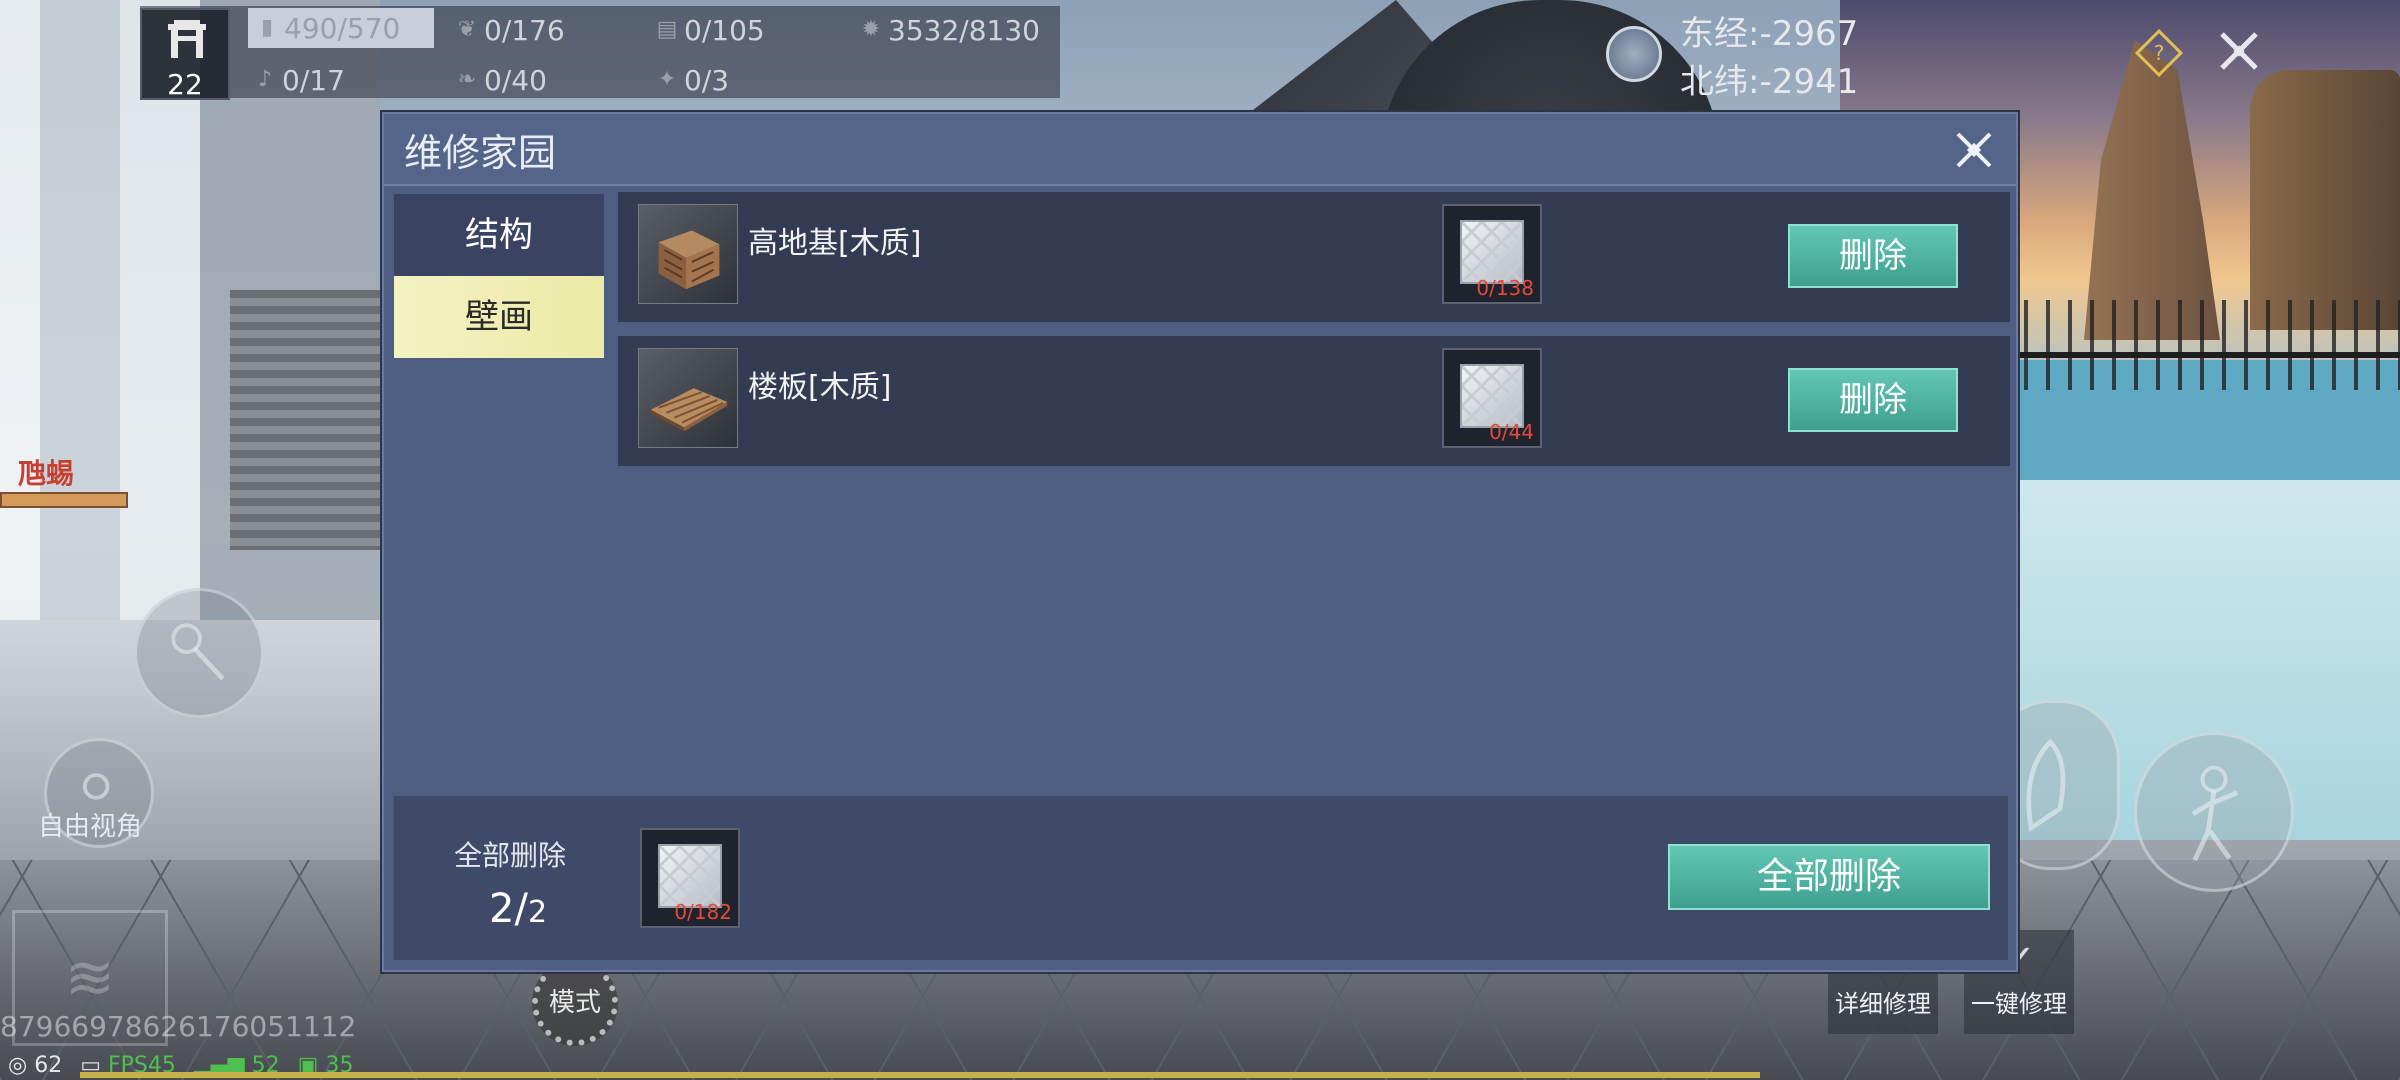 The image size is (2400, 1080). I want to click on npc-health-bar, so click(64, 500).